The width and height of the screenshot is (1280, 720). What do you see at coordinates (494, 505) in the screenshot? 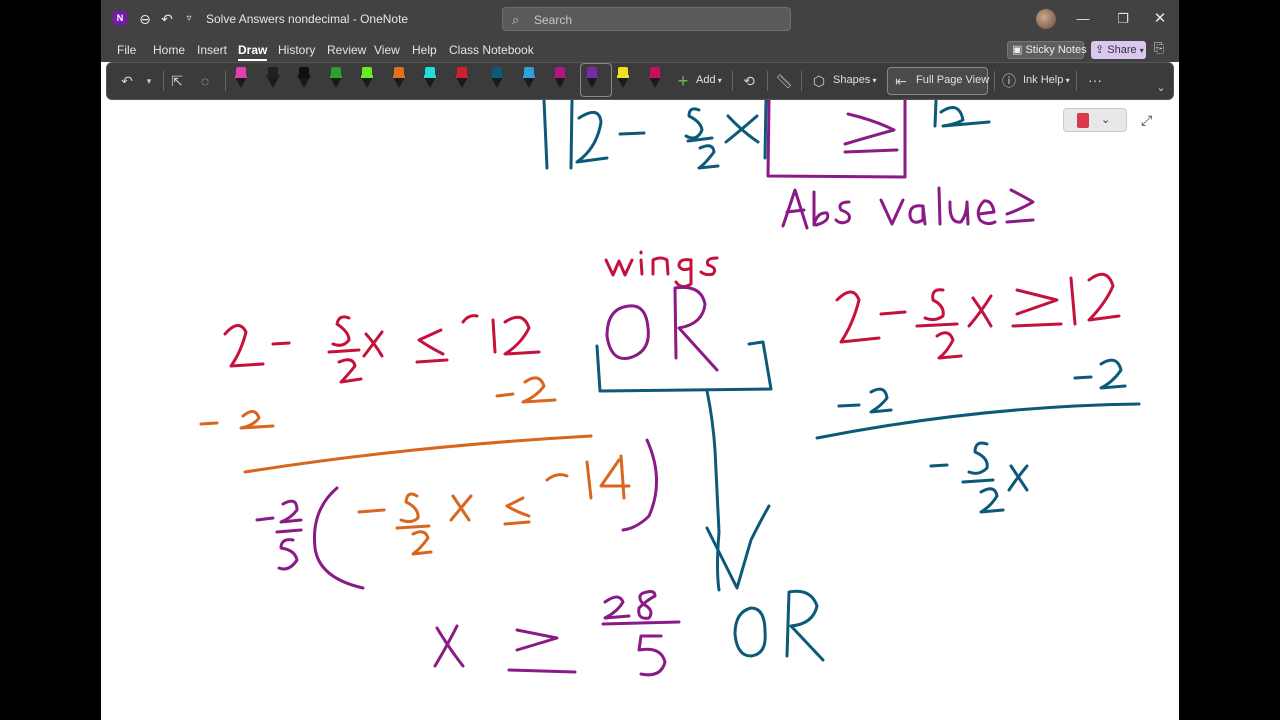
I see `ink-left-result` at bounding box center [494, 505].